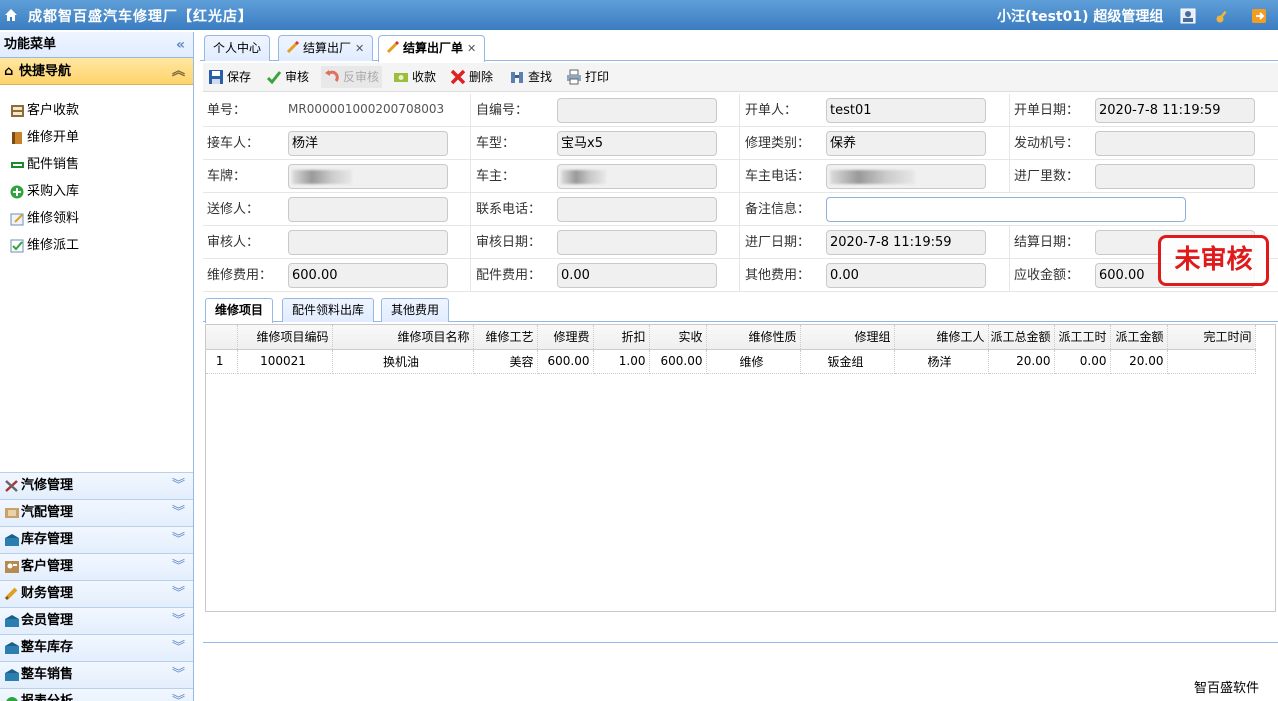  What do you see at coordinates (565, 337) in the screenshot?
I see `column-header: 修理费` at bounding box center [565, 337].